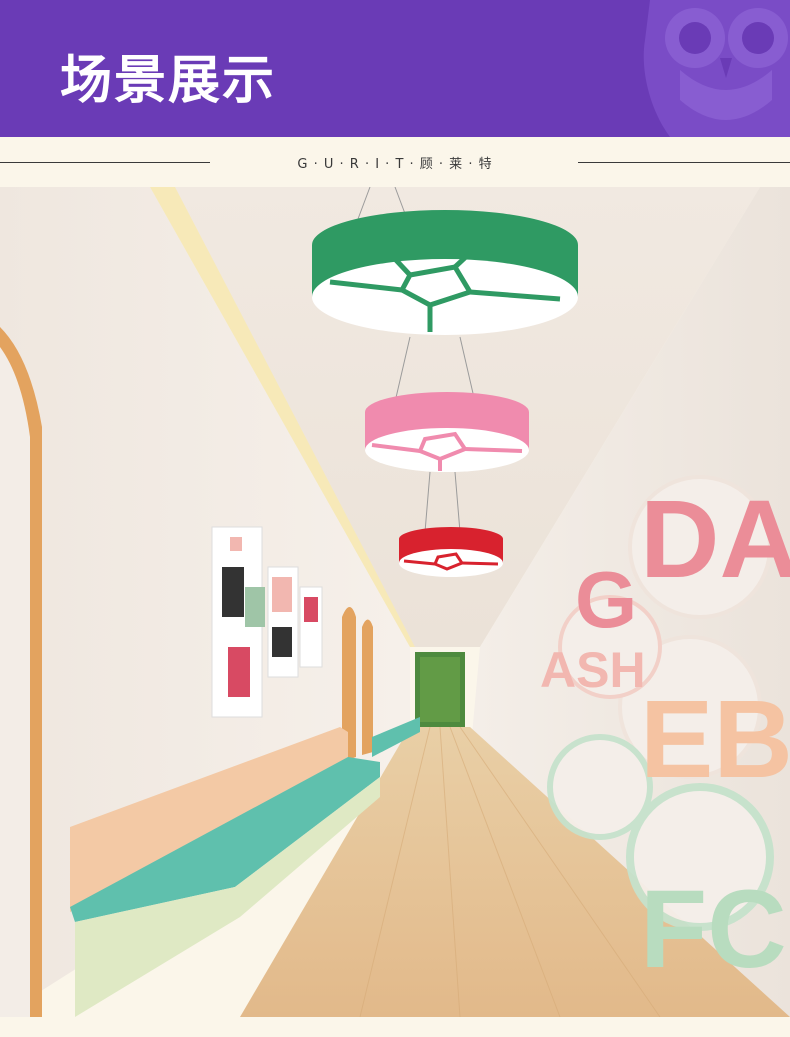  I want to click on brand-name: G · U · R · I · T · 顾 · 莱 · 特, so click(395, 164).